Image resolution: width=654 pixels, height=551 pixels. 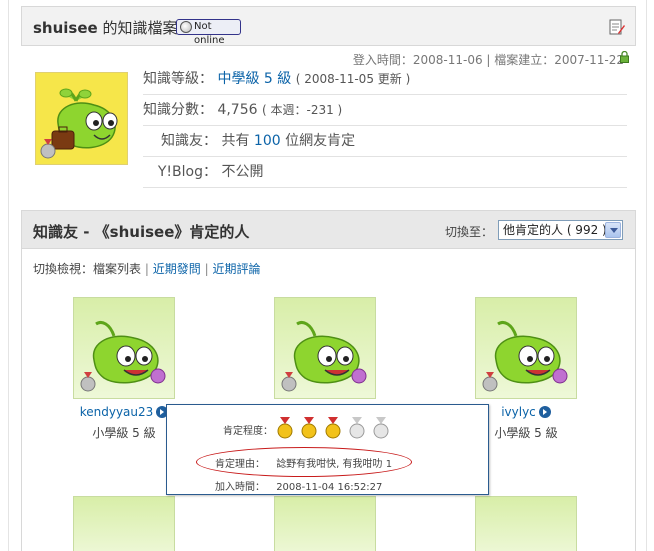 I want to click on profile-title-suffix: 的知識檔案, so click(x=137, y=28).